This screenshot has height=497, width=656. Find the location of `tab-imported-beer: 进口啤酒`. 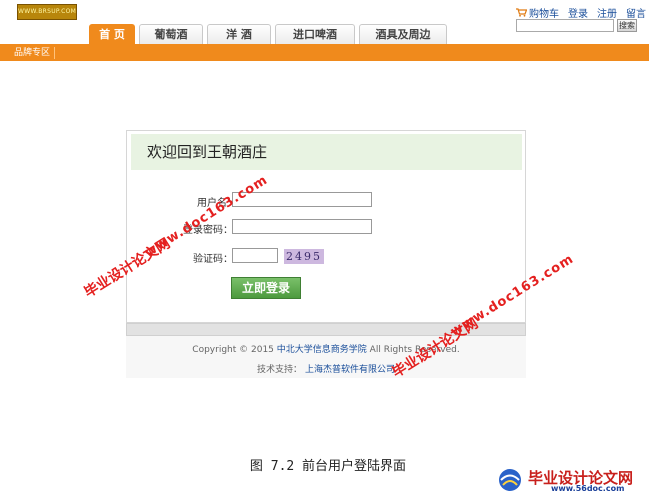

tab-imported-beer: 进口啤酒 is located at coordinates (315, 34).